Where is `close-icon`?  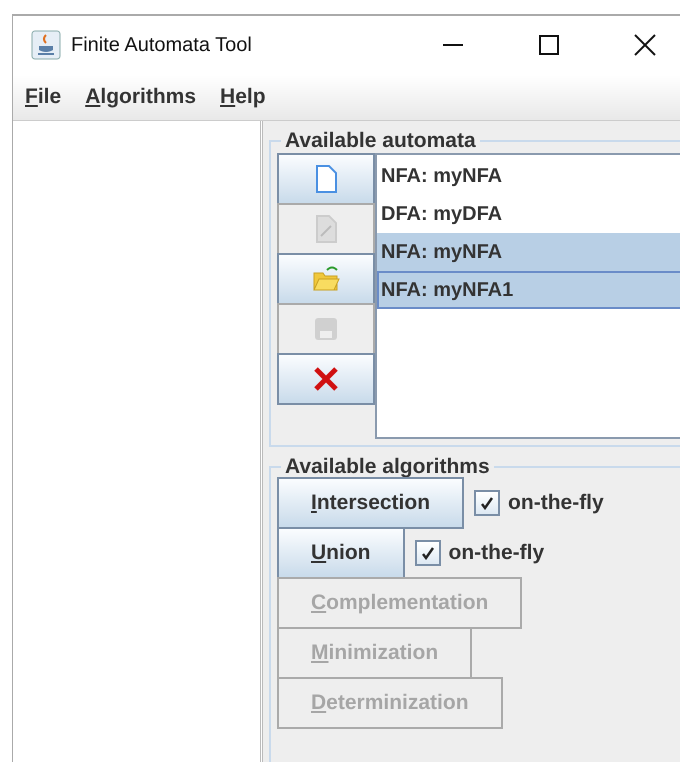 close-icon is located at coordinates (645, 45).